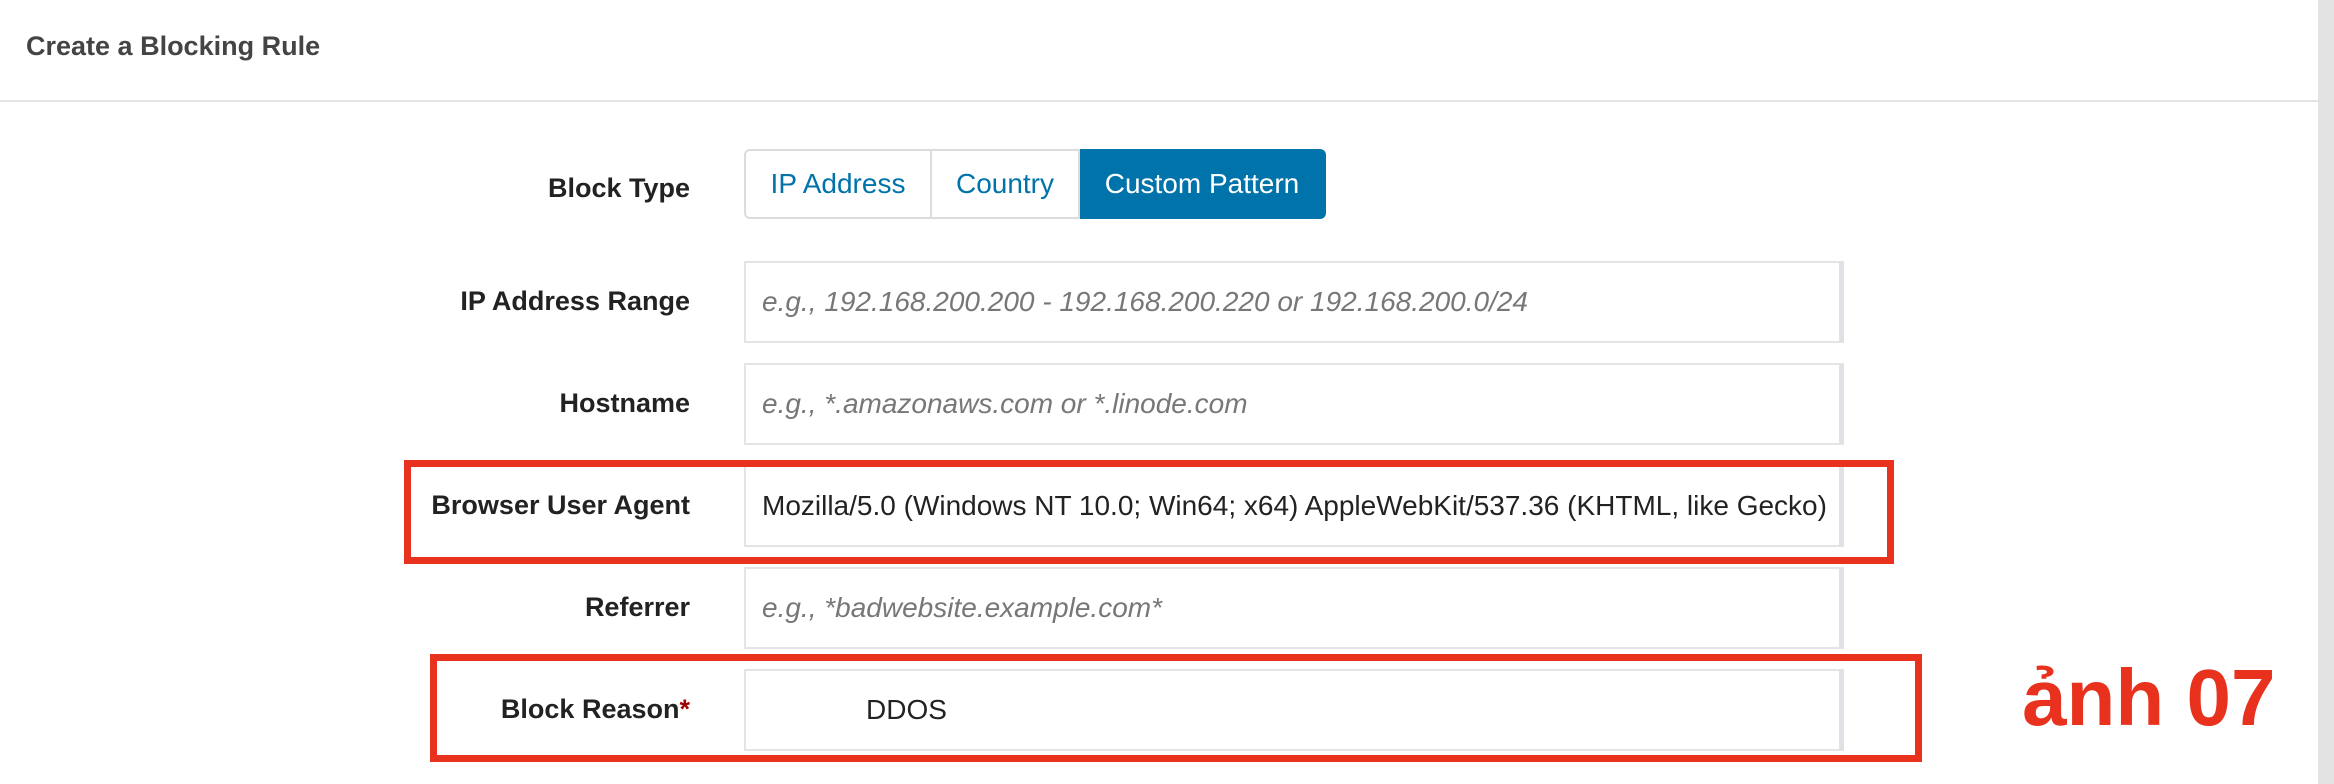  I want to click on referrer-label: Referrer, so click(637, 607).